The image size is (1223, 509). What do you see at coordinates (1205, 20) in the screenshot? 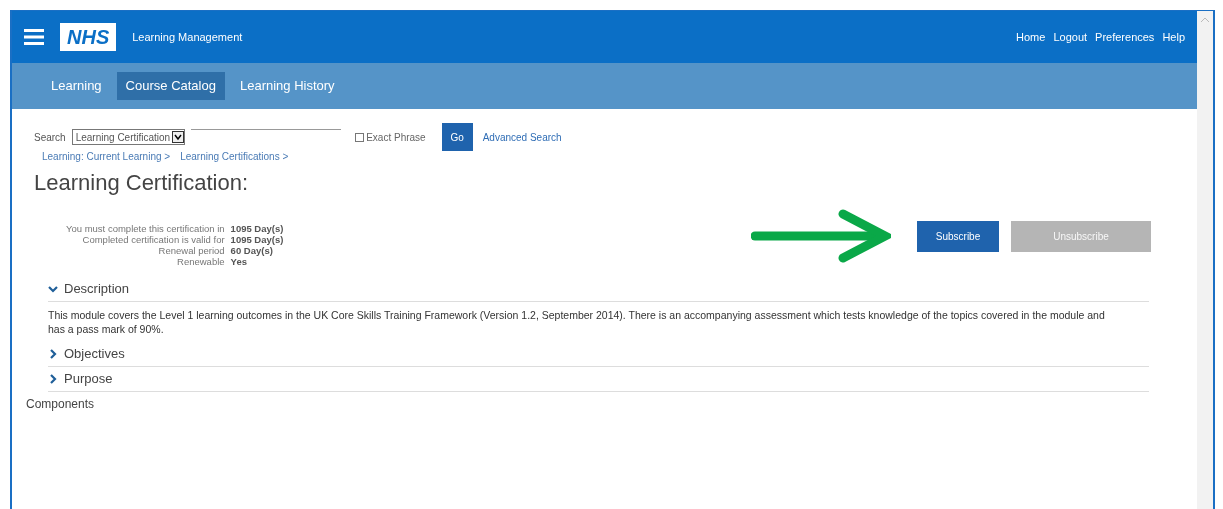
I see `scroll-up-icon` at bounding box center [1205, 20].